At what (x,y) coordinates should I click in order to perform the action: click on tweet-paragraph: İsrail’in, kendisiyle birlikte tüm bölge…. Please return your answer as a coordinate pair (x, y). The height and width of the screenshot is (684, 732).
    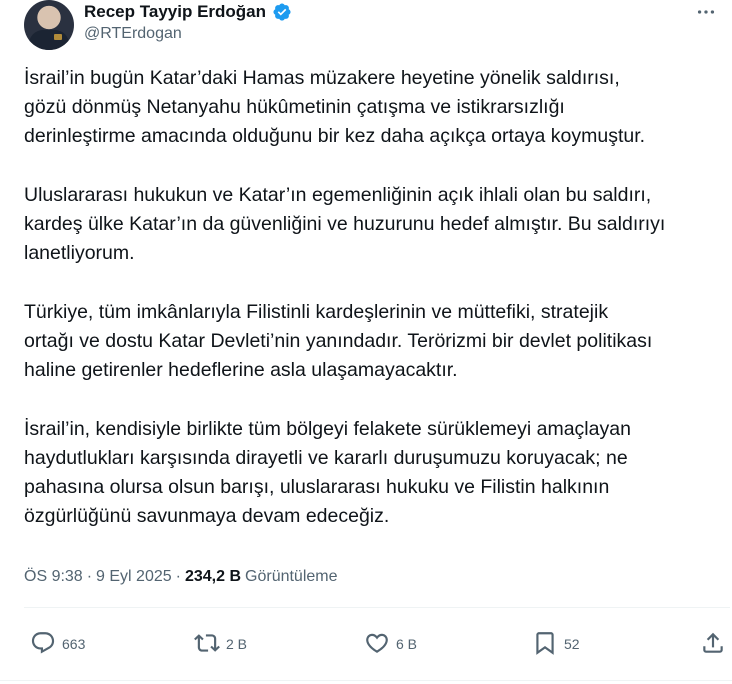
    Looking at the image, I should click on (327, 472).